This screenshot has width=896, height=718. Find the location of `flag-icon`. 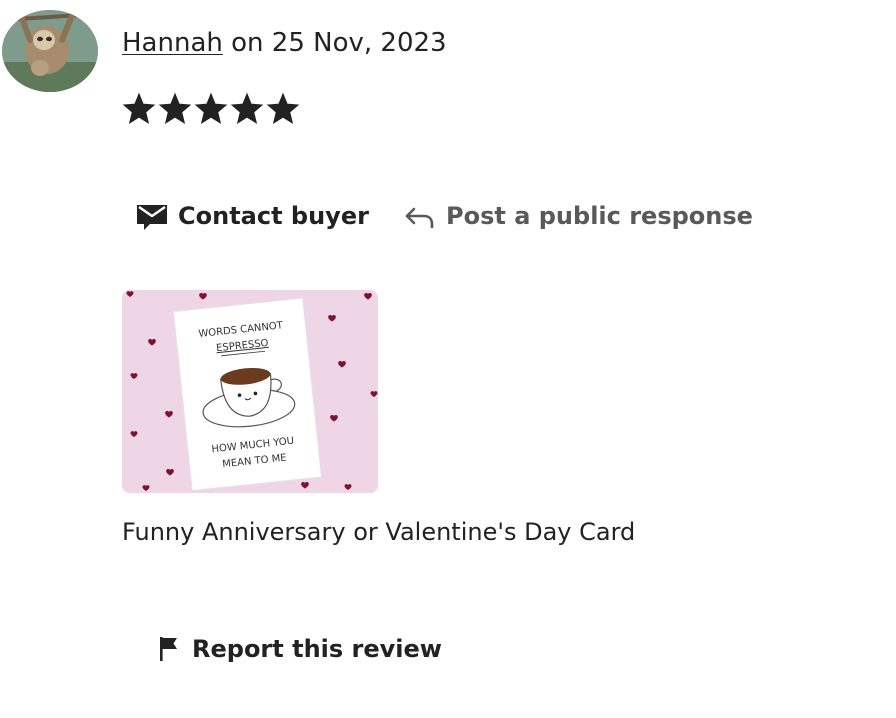

flag-icon is located at coordinates (169, 649).